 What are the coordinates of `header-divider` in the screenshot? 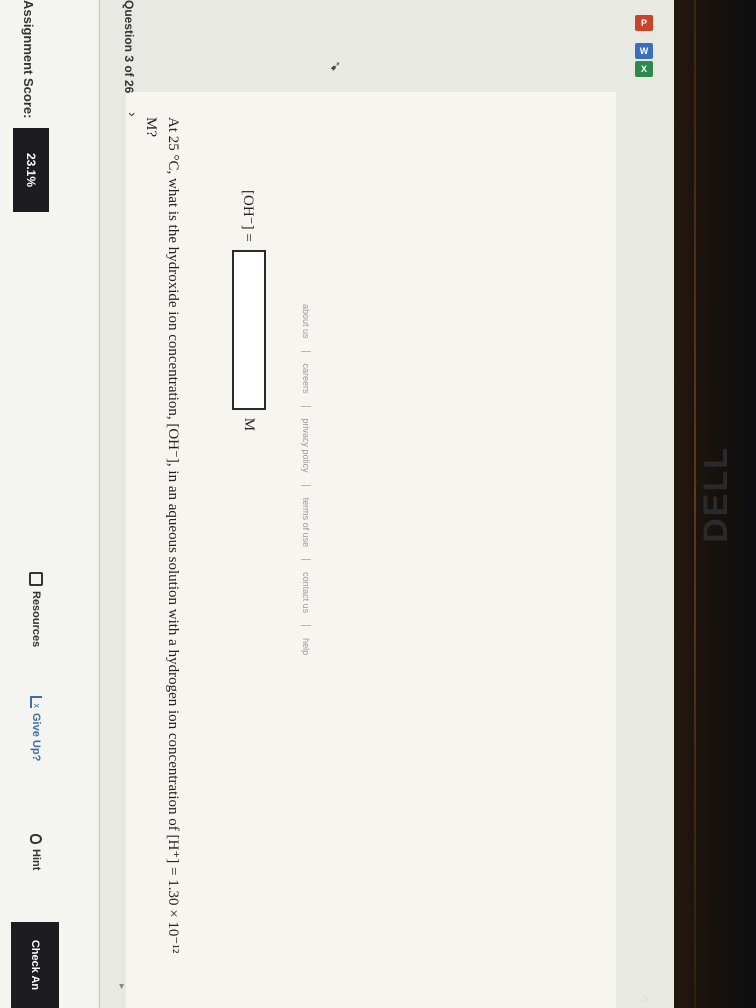 It's located at (99, 504).